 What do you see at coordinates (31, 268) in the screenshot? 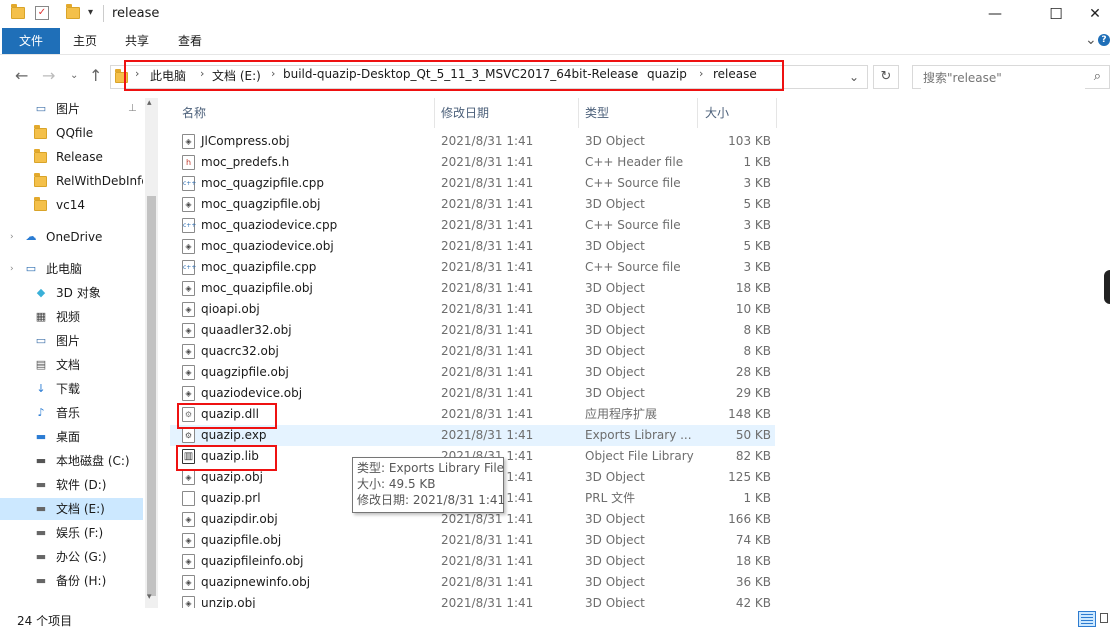
I see `computer-icon: ▭` at bounding box center [31, 268].